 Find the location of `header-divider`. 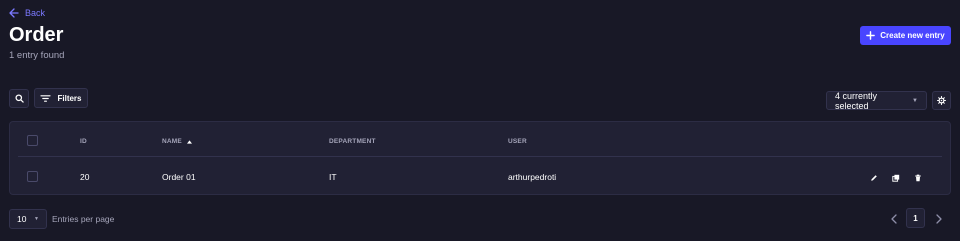

header-divider is located at coordinates (480, 156).